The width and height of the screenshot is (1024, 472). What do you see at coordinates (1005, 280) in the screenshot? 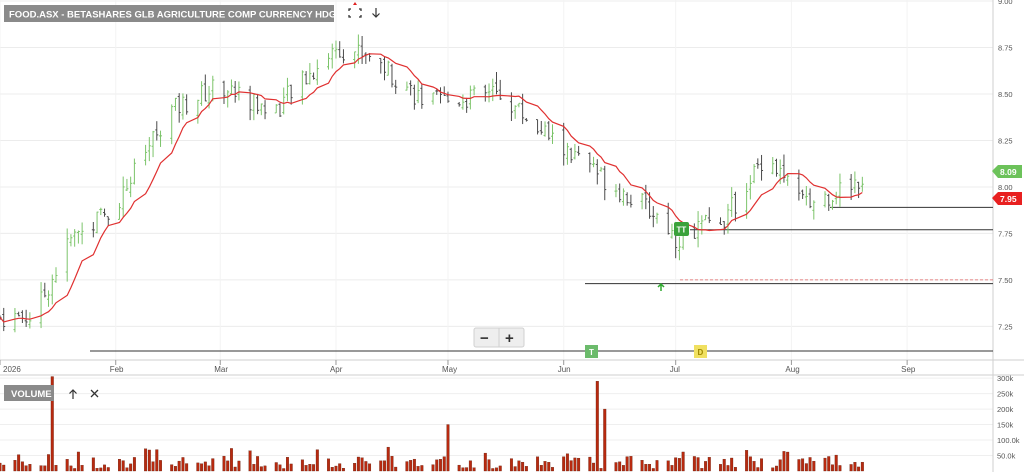
I see `price-tick-label: 7.50` at bounding box center [1005, 280].